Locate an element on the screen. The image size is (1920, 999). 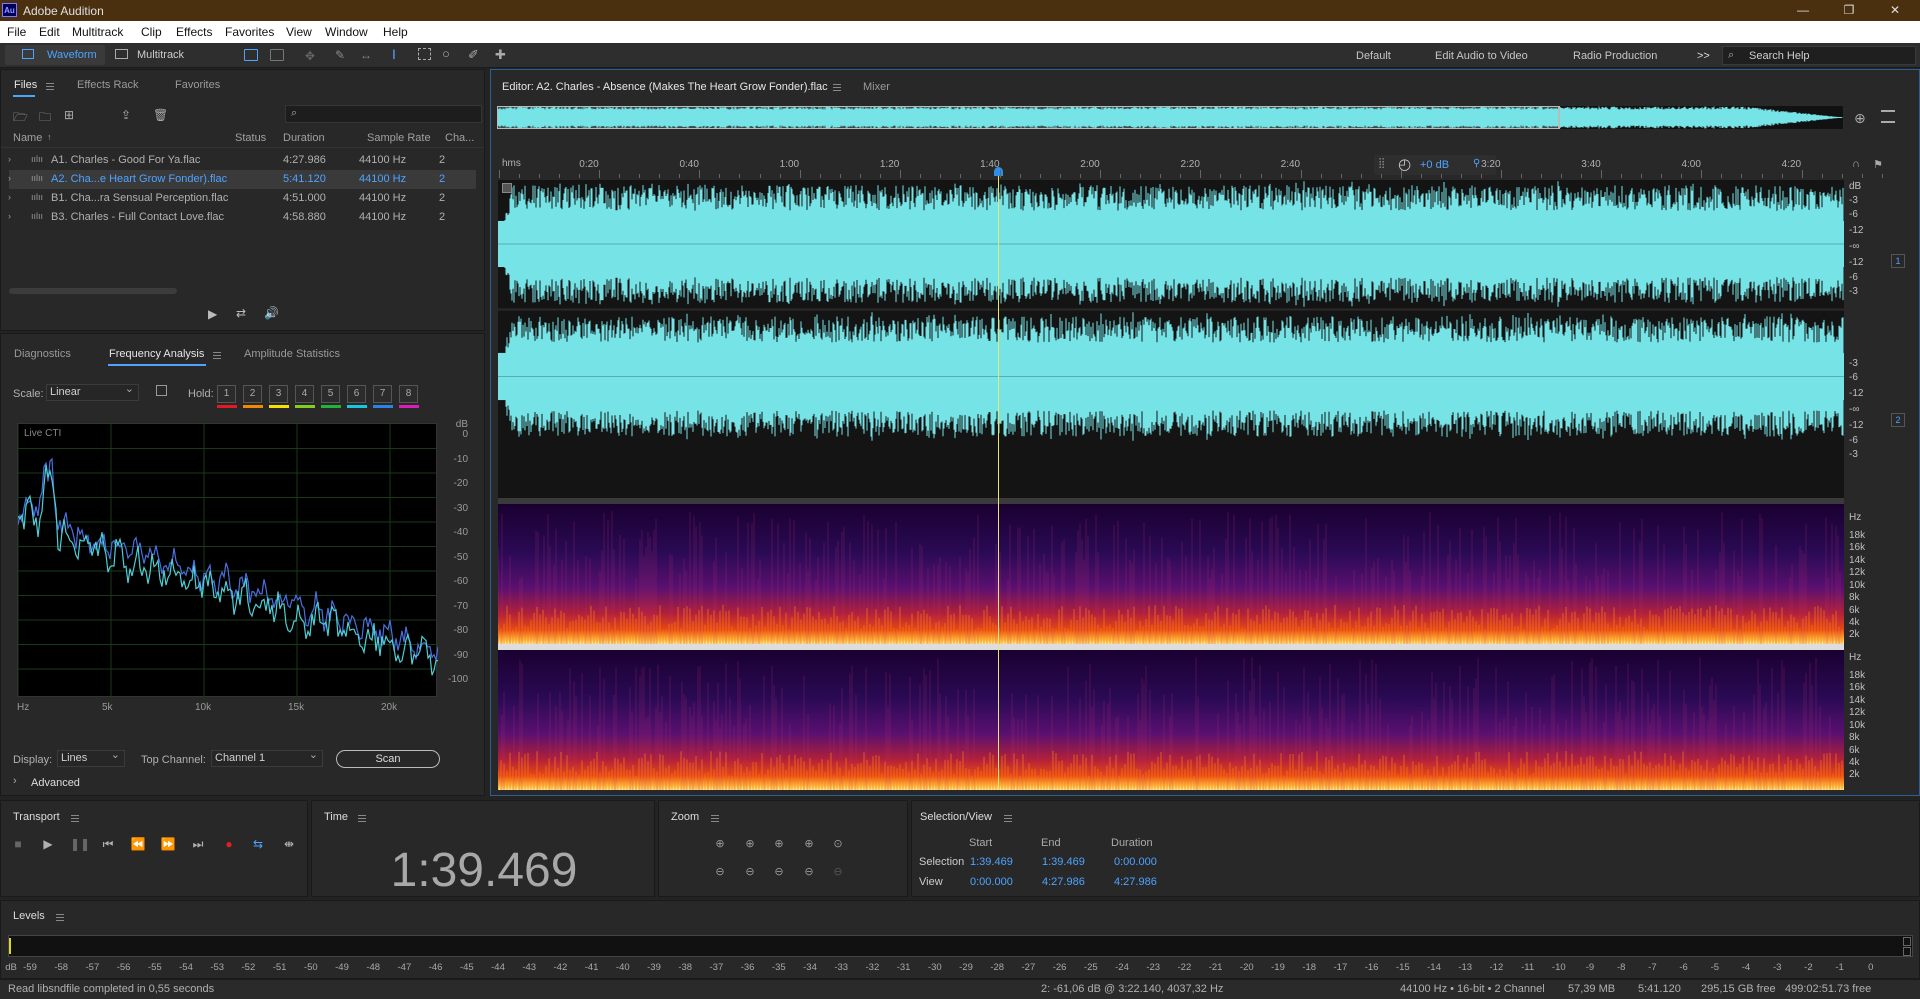
minimize-button: — is located at coordinates (1803, 10).